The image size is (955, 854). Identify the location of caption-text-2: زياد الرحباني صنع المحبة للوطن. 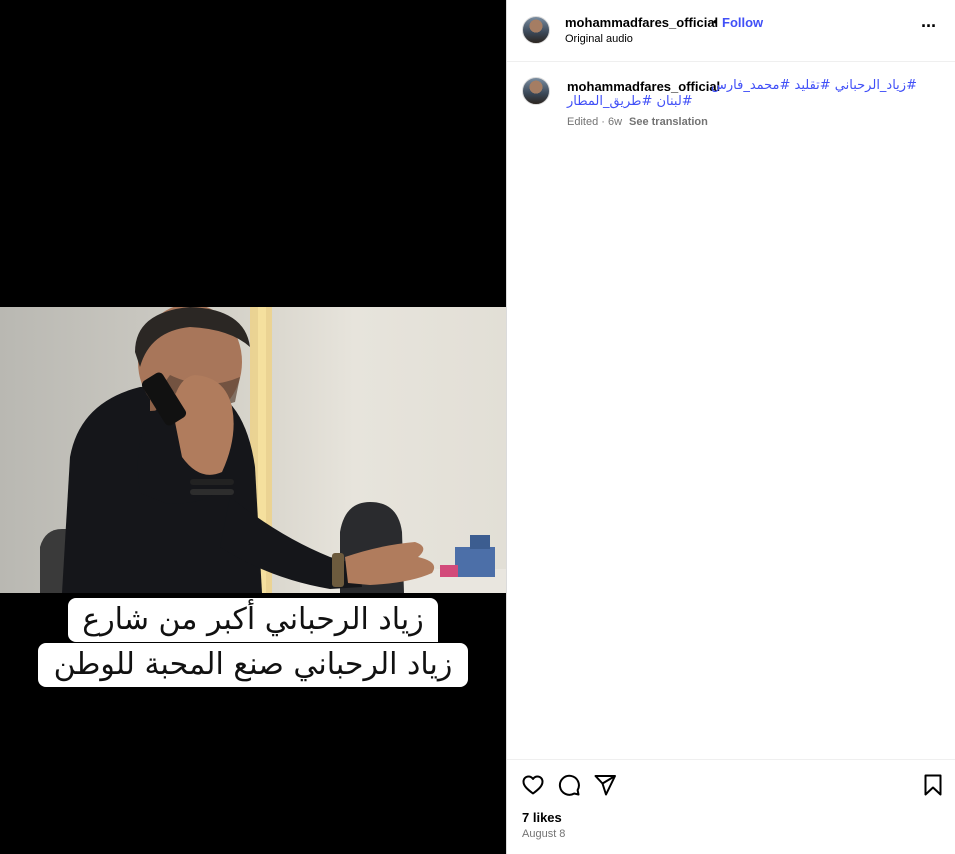
(253, 665).